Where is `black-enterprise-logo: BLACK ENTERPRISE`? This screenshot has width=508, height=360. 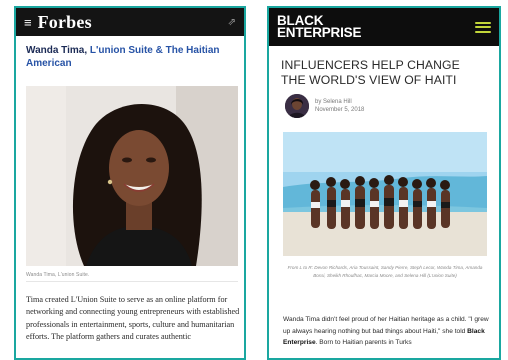 black-enterprise-logo: BLACK ENTERPRISE is located at coordinates (376, 27).